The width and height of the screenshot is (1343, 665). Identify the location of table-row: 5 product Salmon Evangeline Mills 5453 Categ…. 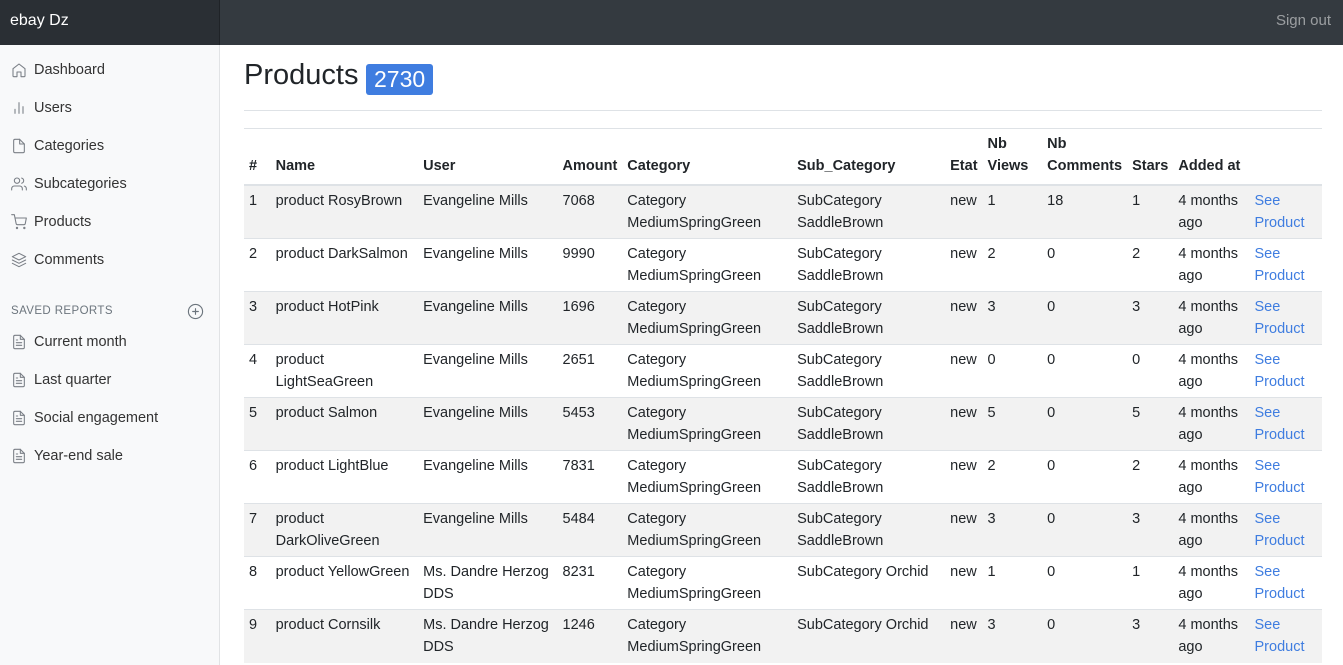
(783, 424).